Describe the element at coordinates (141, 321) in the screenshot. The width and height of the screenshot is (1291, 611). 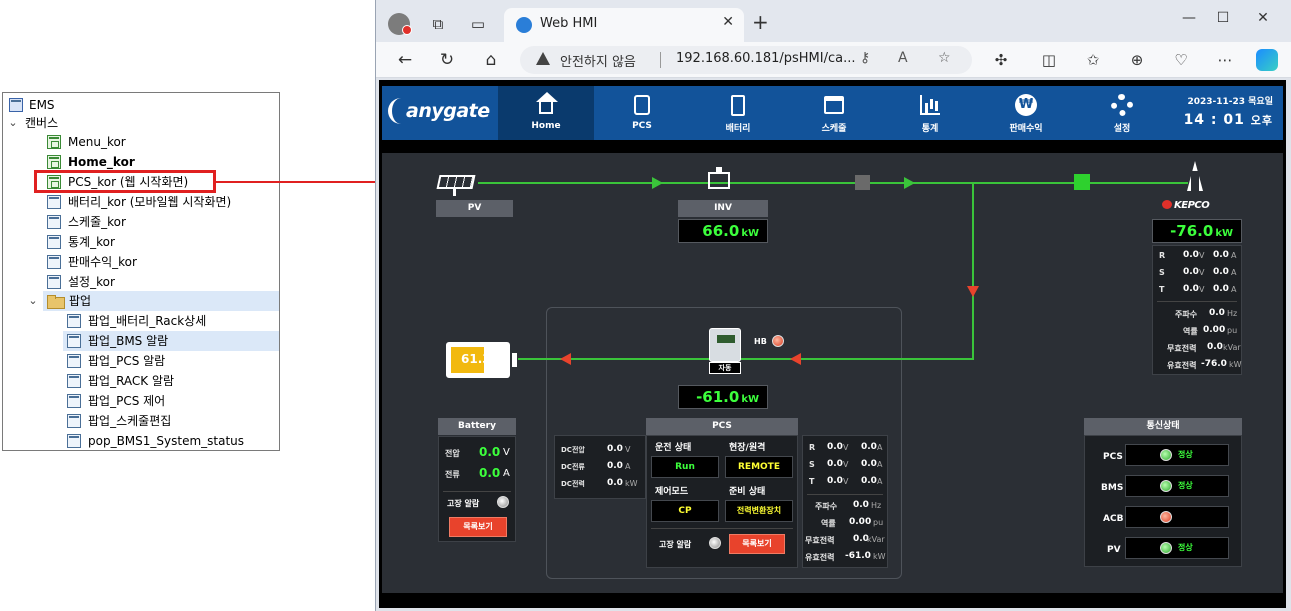
I see `tree-popup-item: 팝업_배터리_Rack상세` at that location.